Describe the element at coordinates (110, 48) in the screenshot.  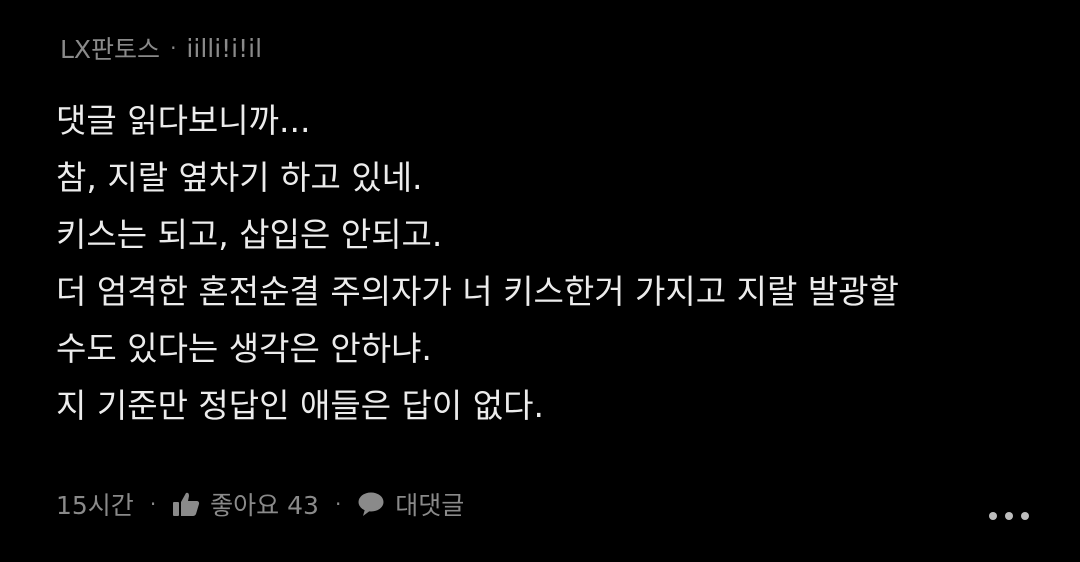
I see `author-name: LX판토스` at that location.